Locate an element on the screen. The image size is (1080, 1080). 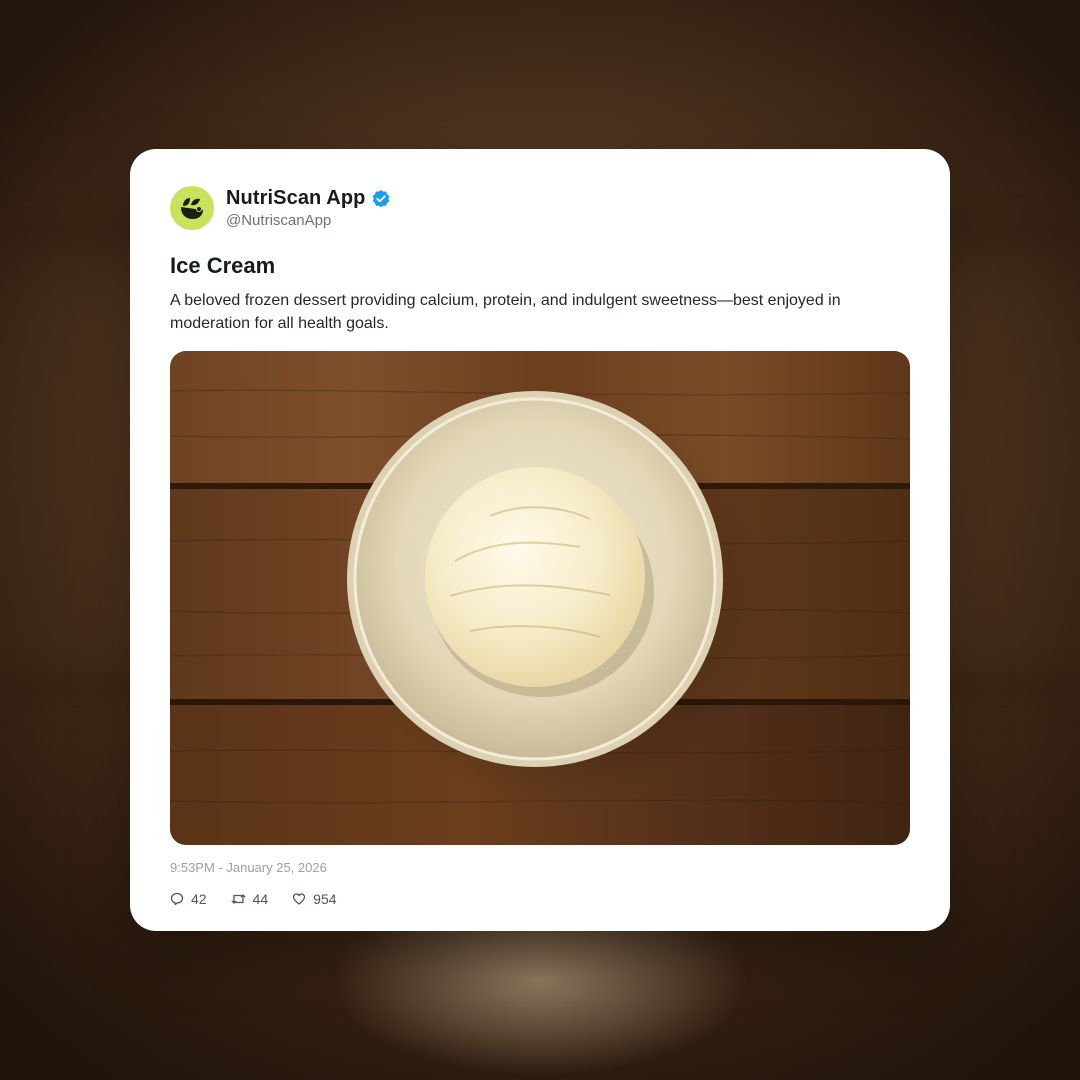
account-handle: @NutriscanApp is located at coordinates (308, 220).